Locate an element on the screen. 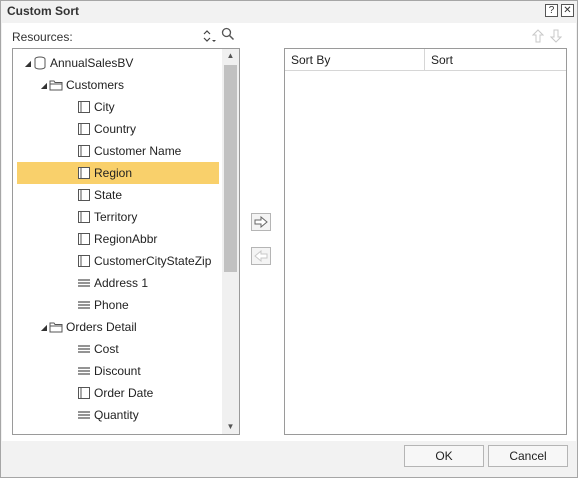  tree-item-label: AnnualSalesBV is located at coordinates (92, 63).